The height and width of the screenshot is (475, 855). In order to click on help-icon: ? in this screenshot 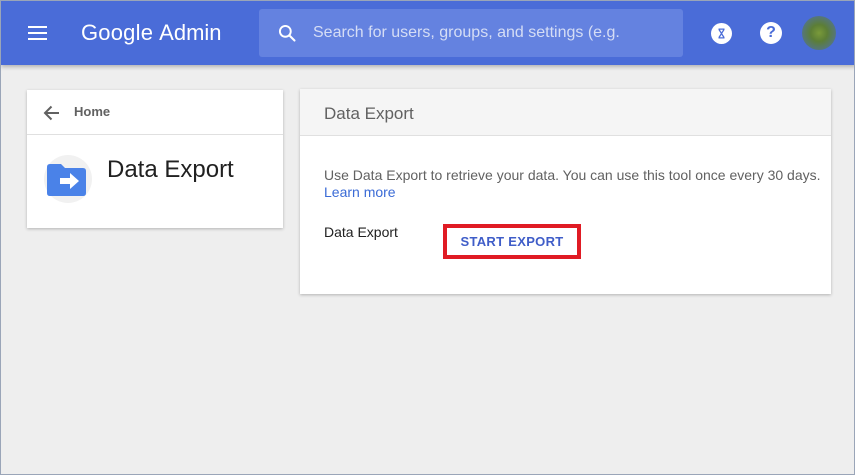, I will do `click(771, 32)`.